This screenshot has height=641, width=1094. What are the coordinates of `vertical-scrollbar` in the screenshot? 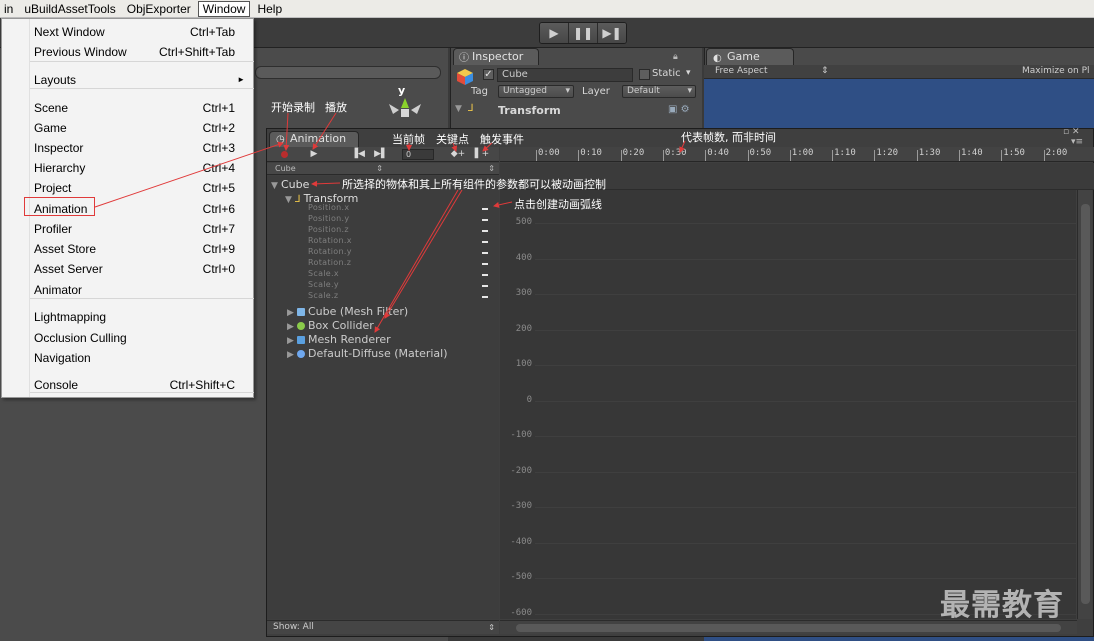 It's located at (1084, 404).